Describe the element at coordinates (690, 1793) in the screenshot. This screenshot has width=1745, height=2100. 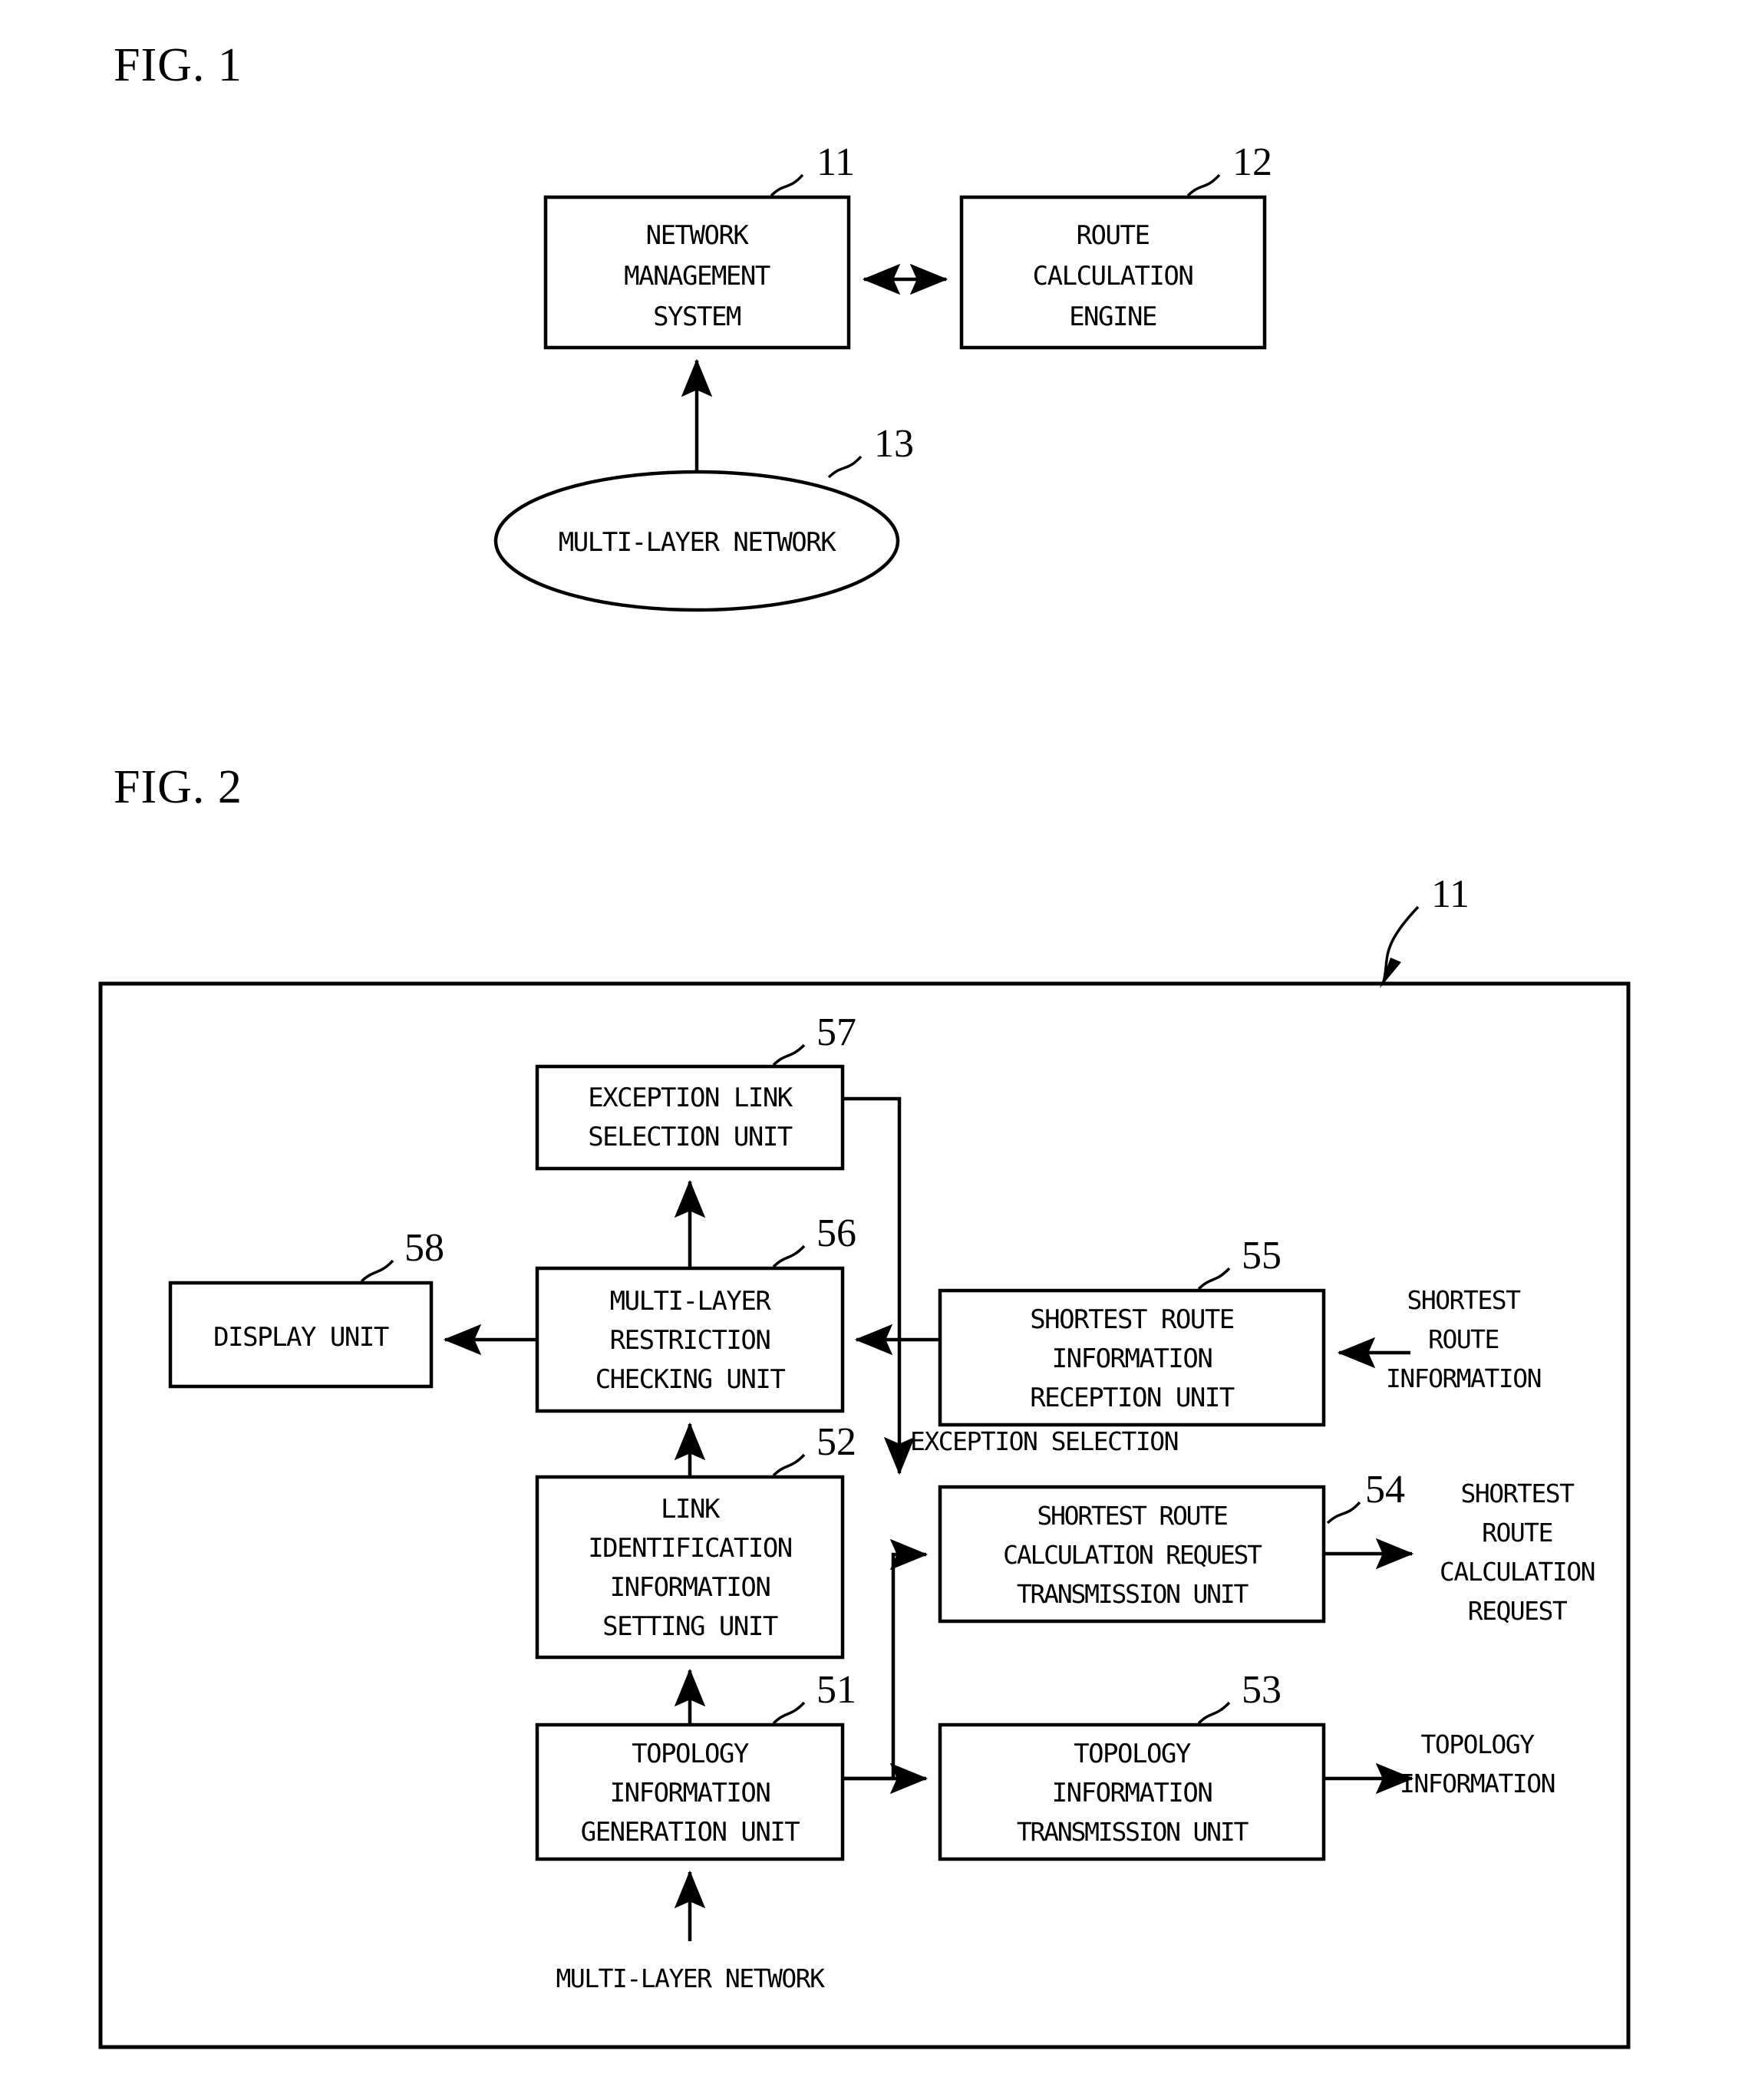
I see `node-topology-information-generation-unit-line-2: INFORMATION` at that location.